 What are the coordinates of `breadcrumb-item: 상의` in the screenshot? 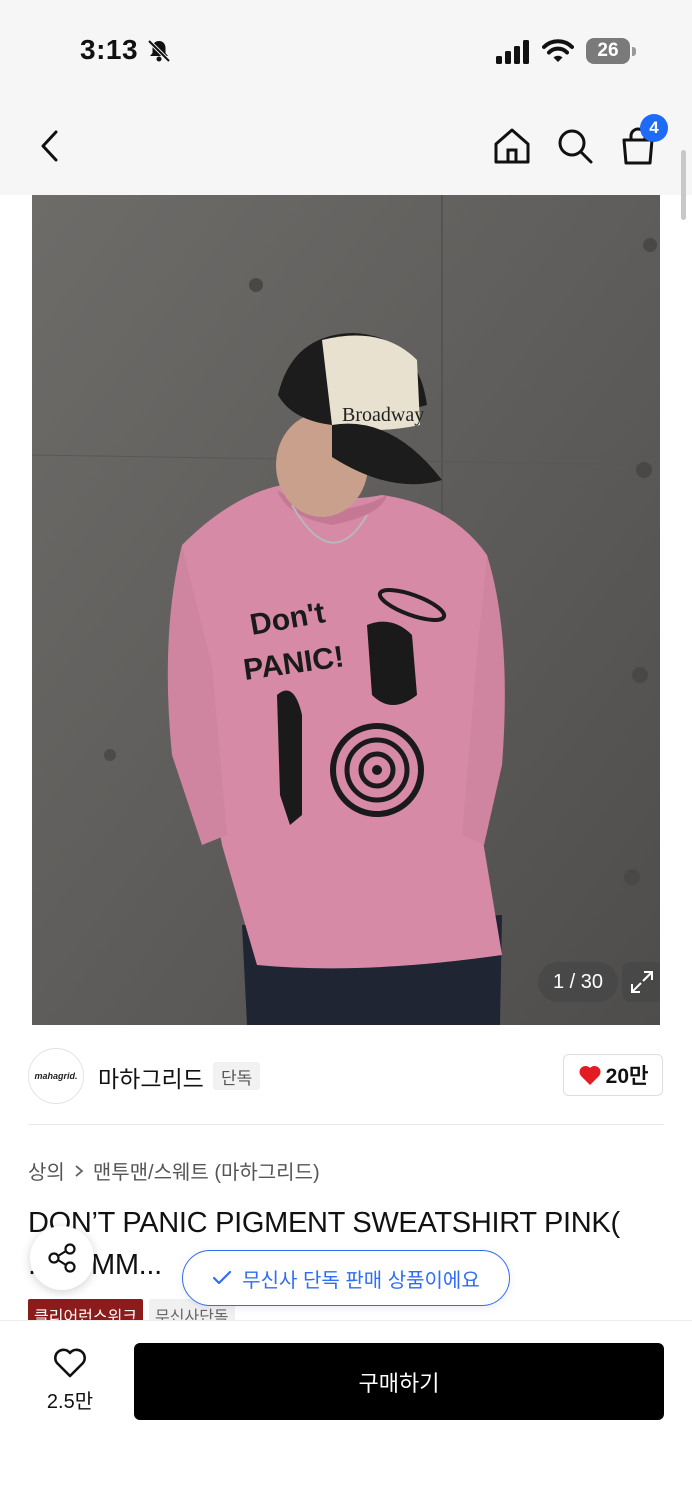 It's located at (46, 1170).